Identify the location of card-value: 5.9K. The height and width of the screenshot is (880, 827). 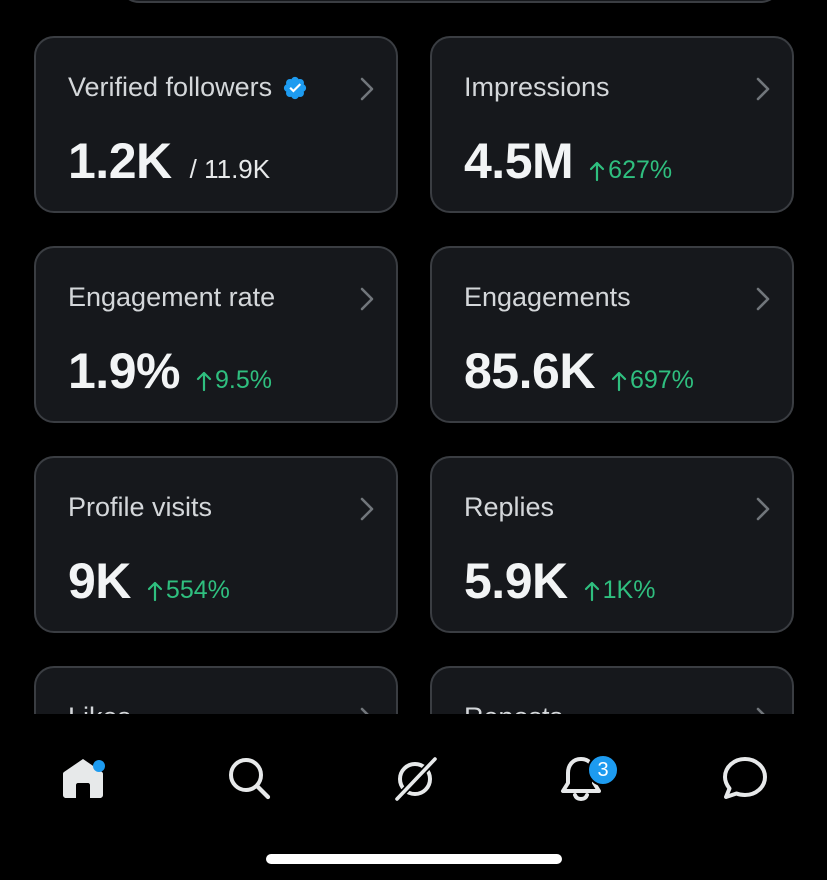
(516, 581).